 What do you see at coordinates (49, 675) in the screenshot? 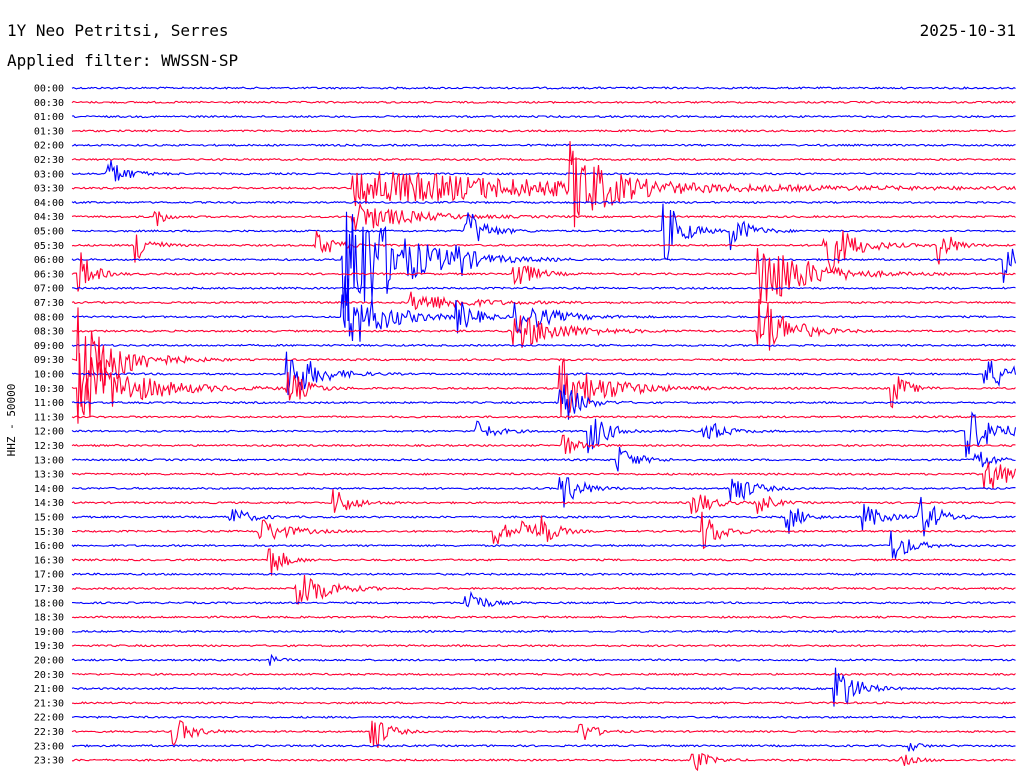
I see `row-time-label: 20:30` at bounding box center [49, 675].